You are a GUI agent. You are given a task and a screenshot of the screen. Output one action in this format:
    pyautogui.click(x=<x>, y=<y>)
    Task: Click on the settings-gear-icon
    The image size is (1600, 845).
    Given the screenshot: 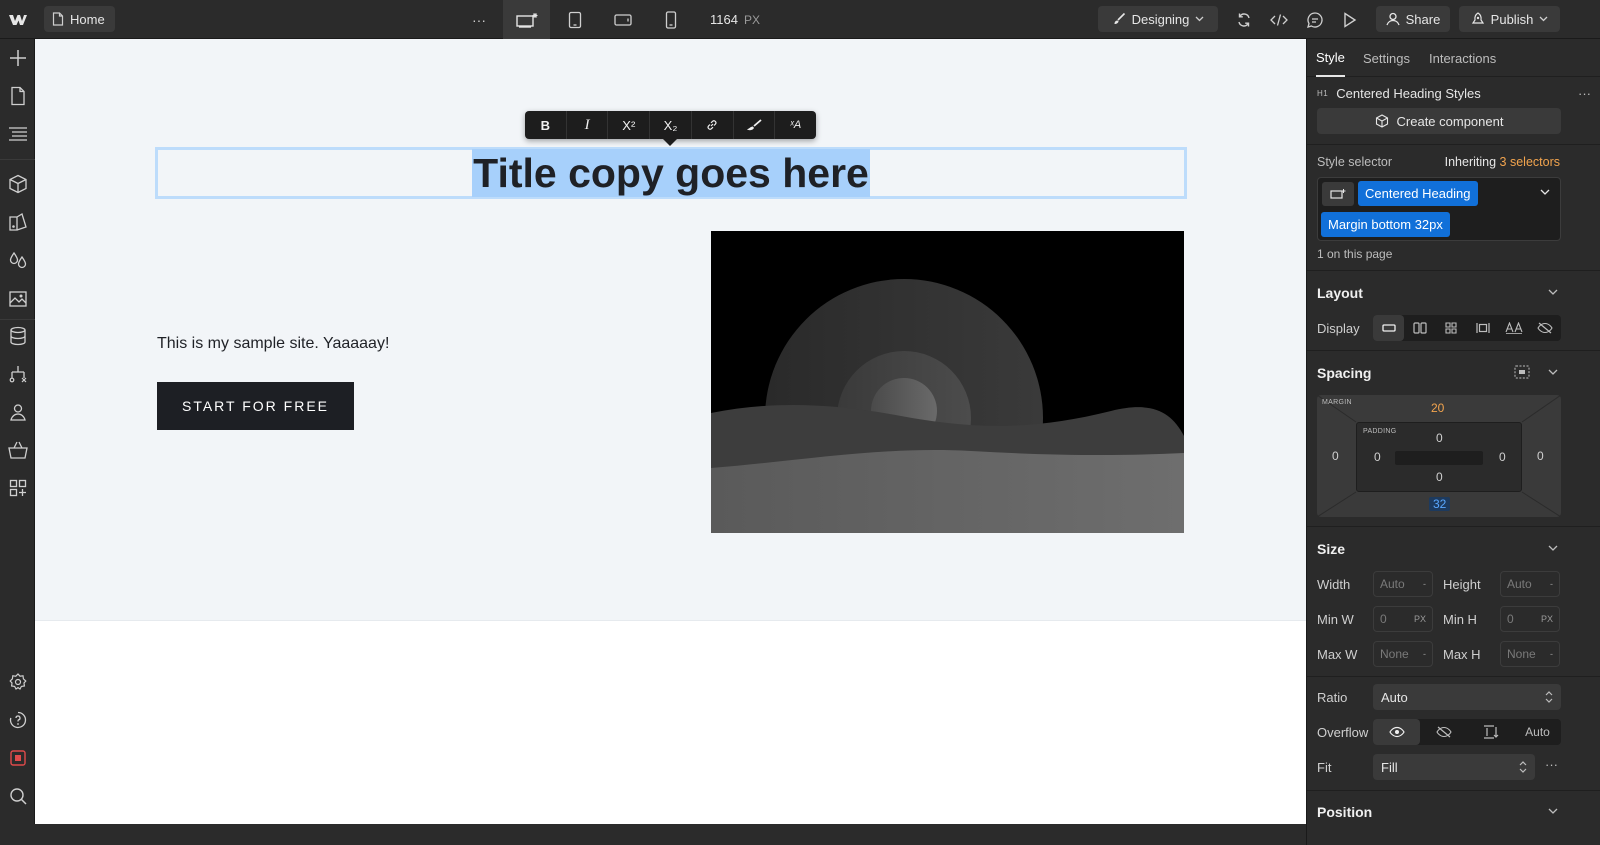 What is the action you would take?
    pyautogui.click(x=17, y=682)
    